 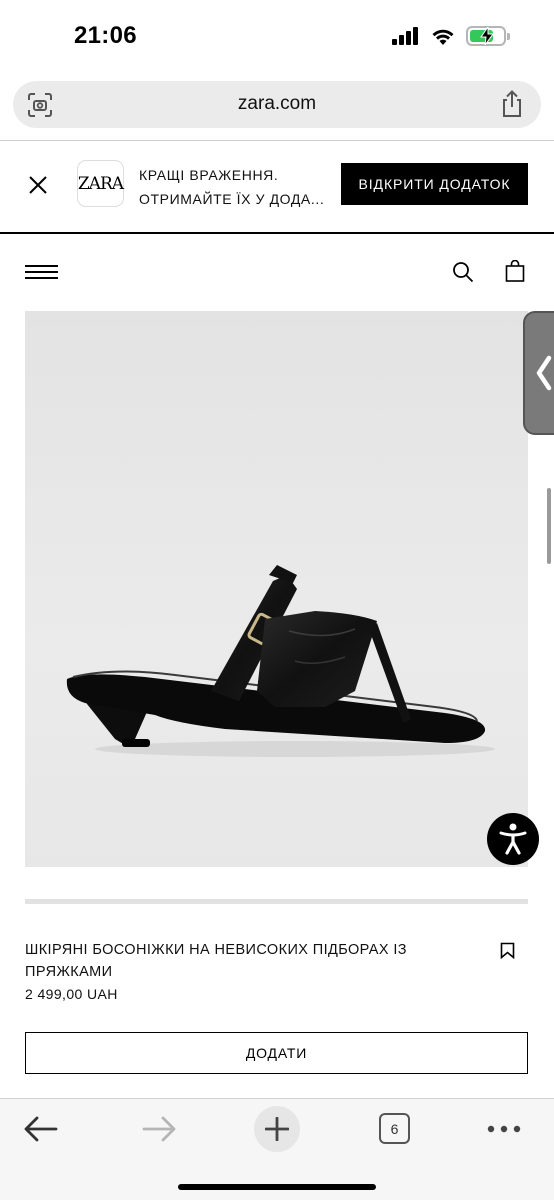 I want to click on address-bar: zara.com, so click(x=277, y=104).